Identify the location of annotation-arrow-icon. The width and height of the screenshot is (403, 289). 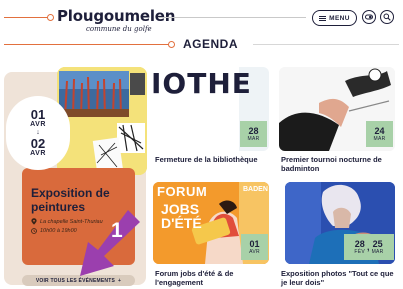
(110, 243).